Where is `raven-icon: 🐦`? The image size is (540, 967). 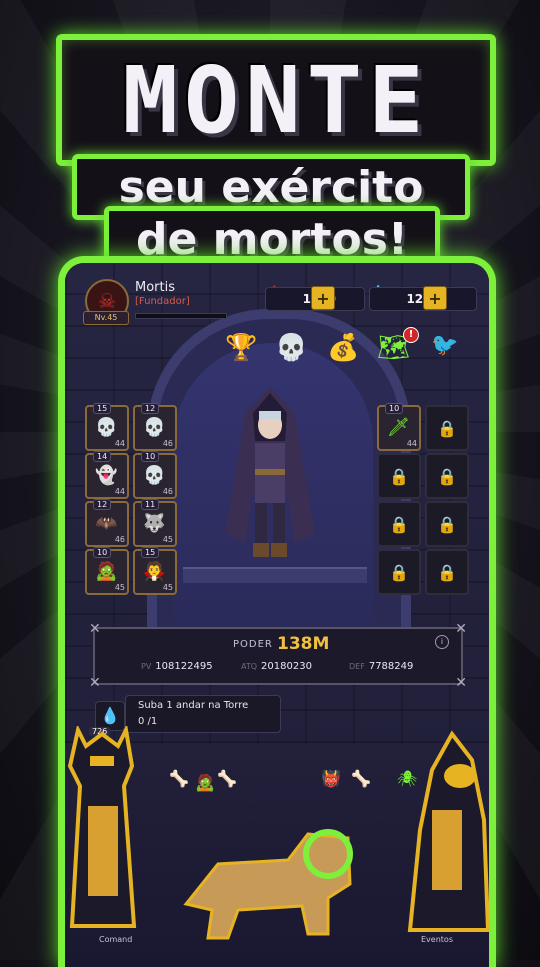
raven-icon: 🐦 is located at coordinates (444, 345).